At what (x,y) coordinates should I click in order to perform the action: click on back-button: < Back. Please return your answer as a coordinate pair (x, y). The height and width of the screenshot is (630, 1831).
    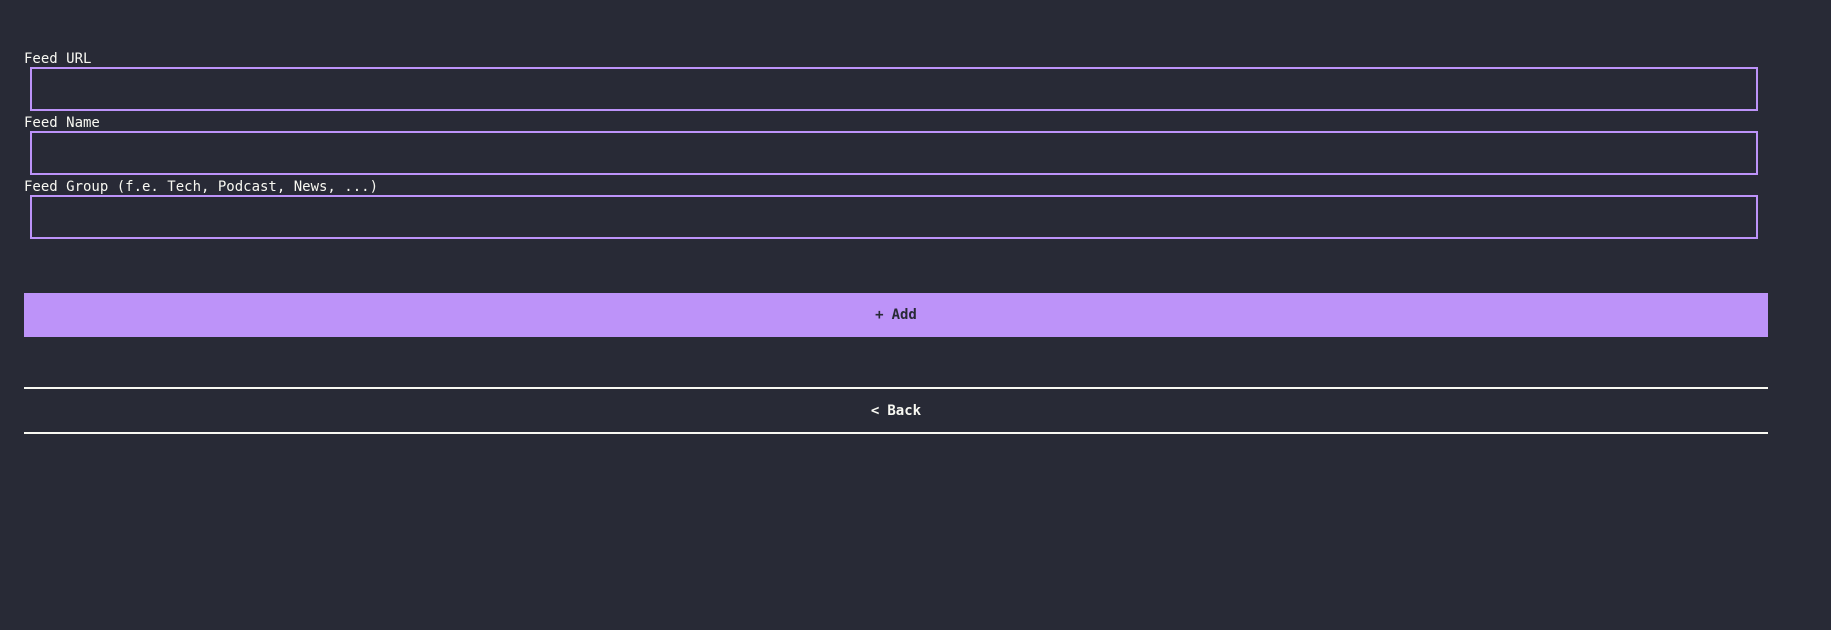
    Looking at the image, I should click on (896, 410).